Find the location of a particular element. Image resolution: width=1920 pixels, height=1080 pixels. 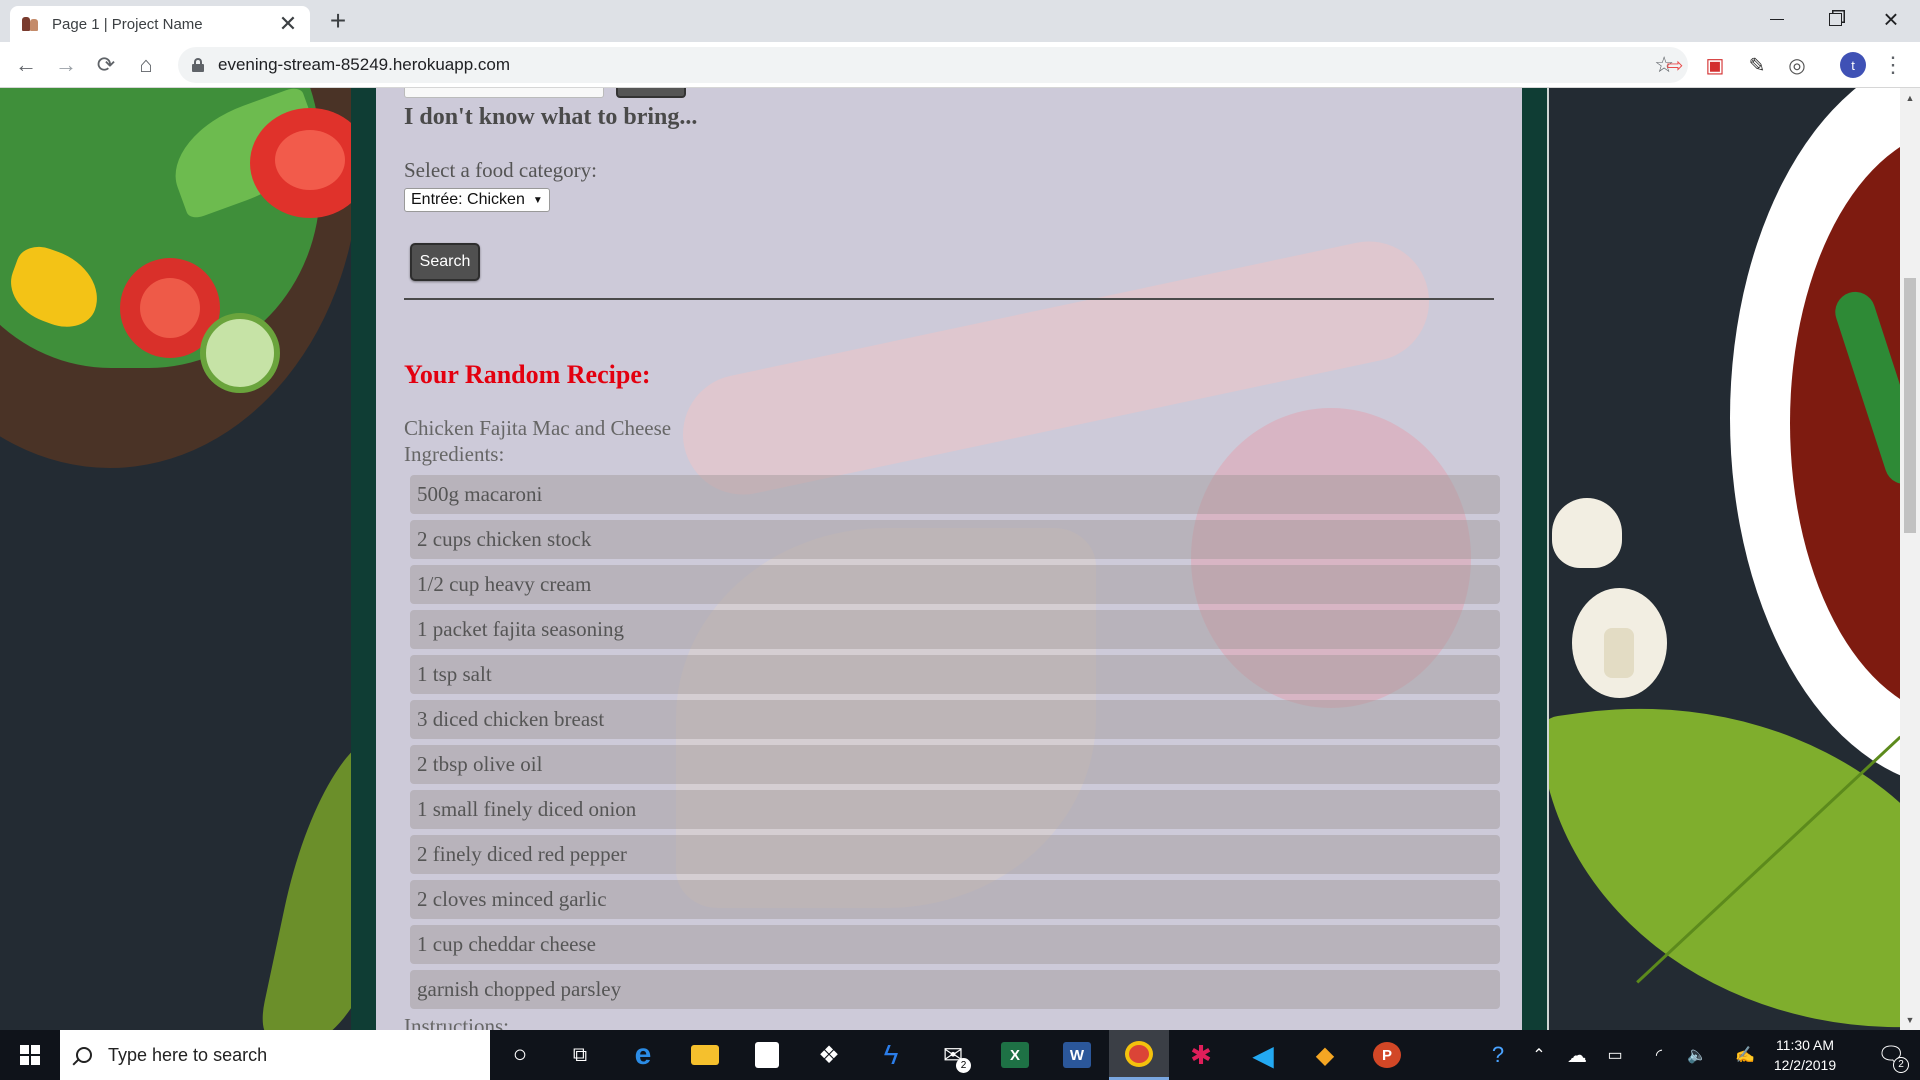

wifi-icon: ◜ is located at coordinates (1659, 1055).